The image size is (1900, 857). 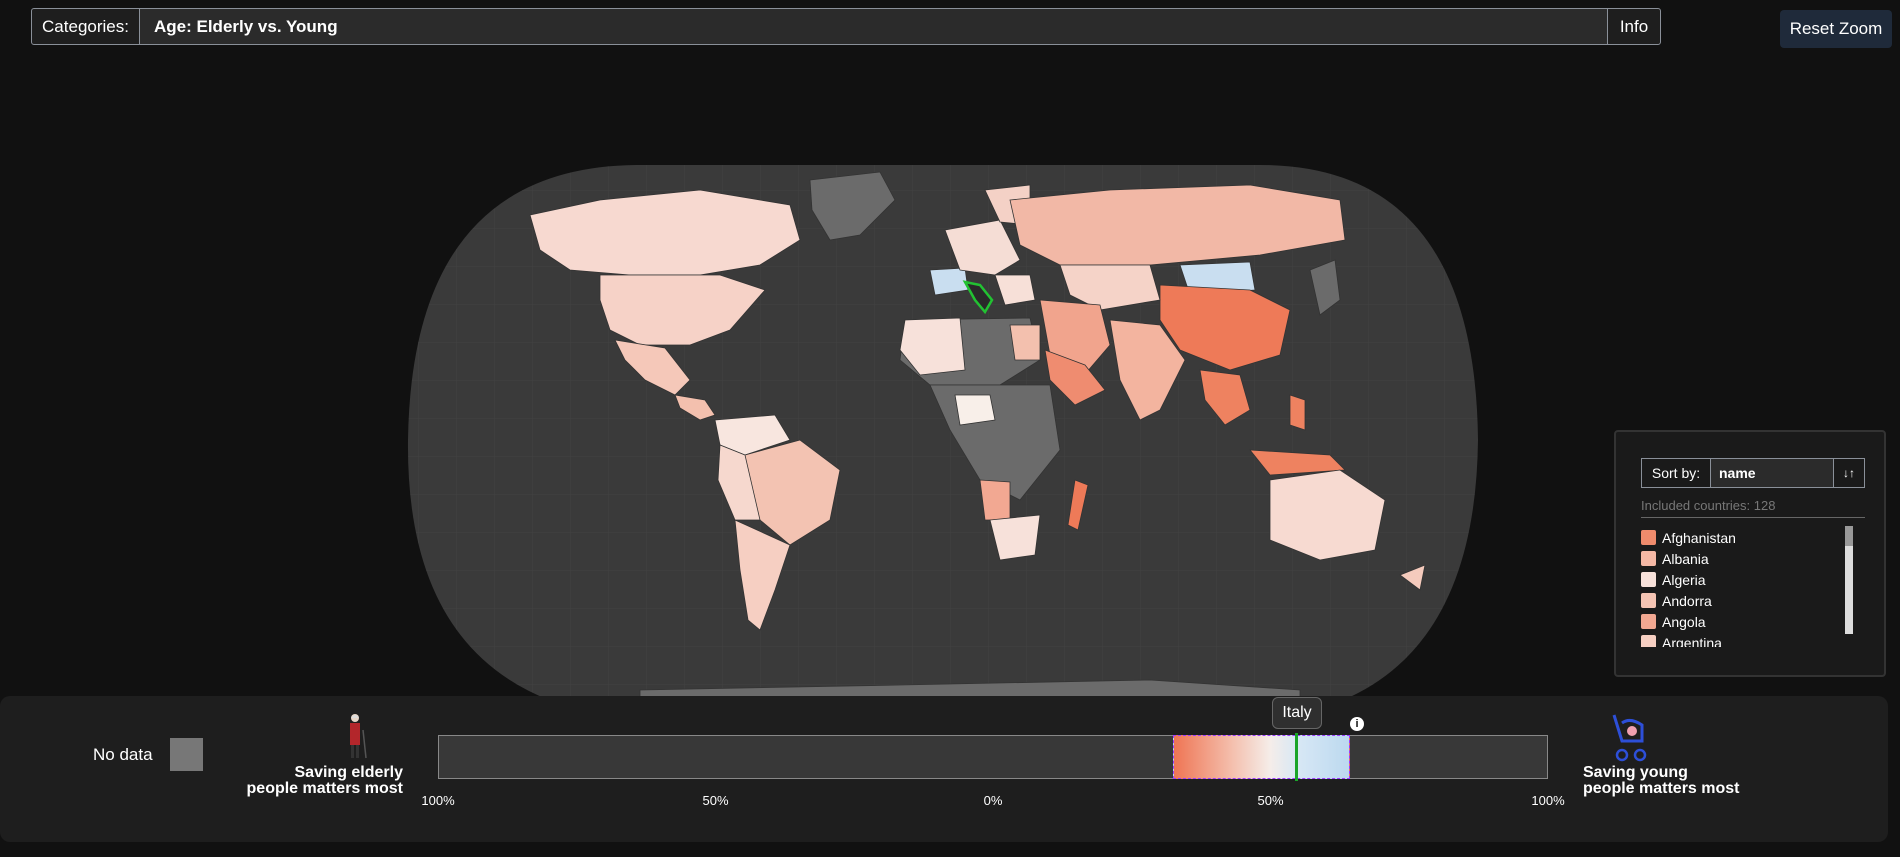 I want to click on left-label-line1: Saving elderly, so click(x=349, y=772).